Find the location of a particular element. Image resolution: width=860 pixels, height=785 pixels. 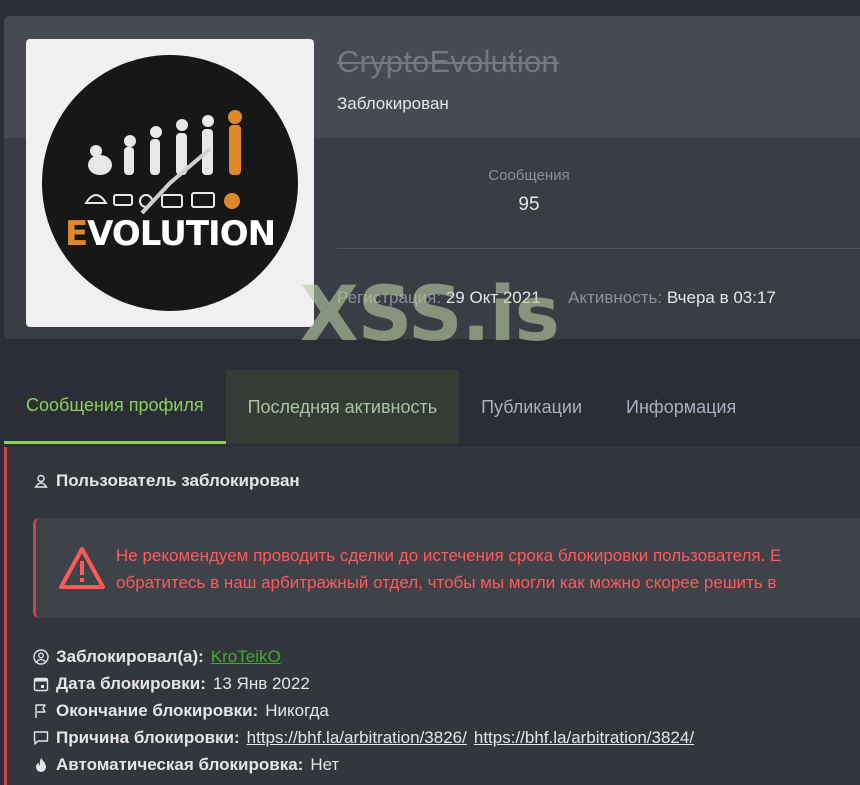

reason-link-2: https://bhf.la/arbitration/3824/ is located at coordinates (584, 738).